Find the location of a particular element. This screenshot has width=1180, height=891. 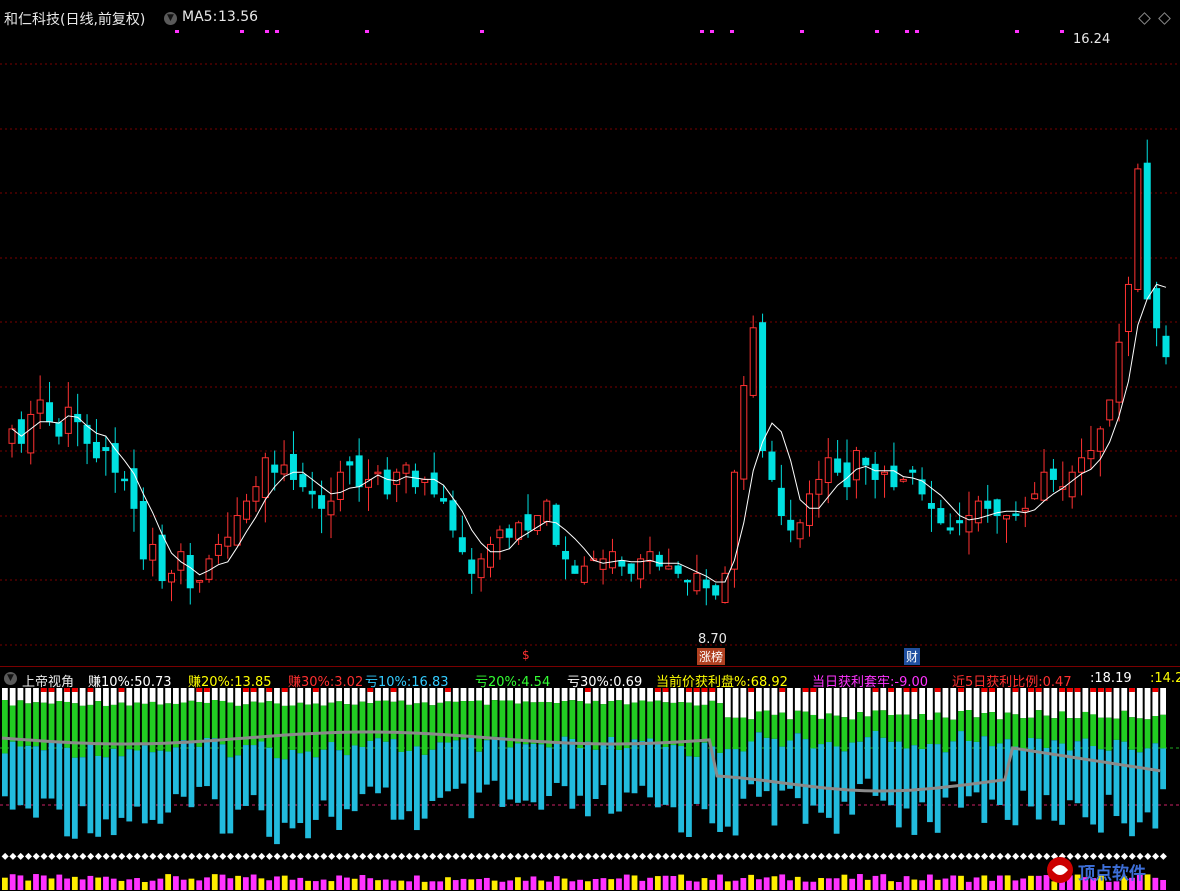

event-tag-zhangbang: 涨榜 is located at coordinates (711, 656).